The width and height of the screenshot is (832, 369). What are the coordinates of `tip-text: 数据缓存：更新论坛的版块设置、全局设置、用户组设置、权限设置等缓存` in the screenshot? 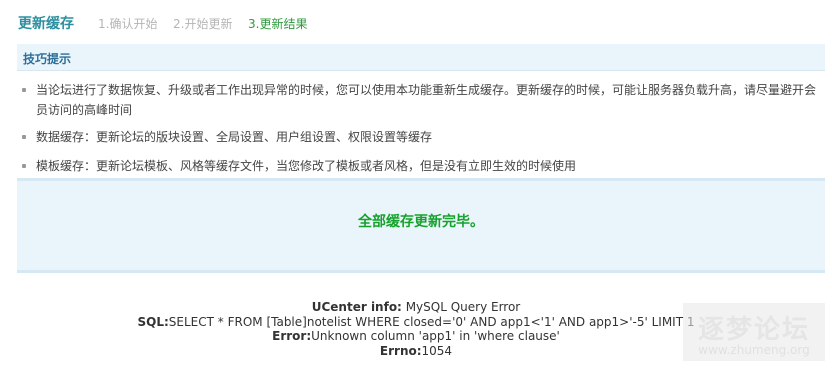 It's located at (234, 137).